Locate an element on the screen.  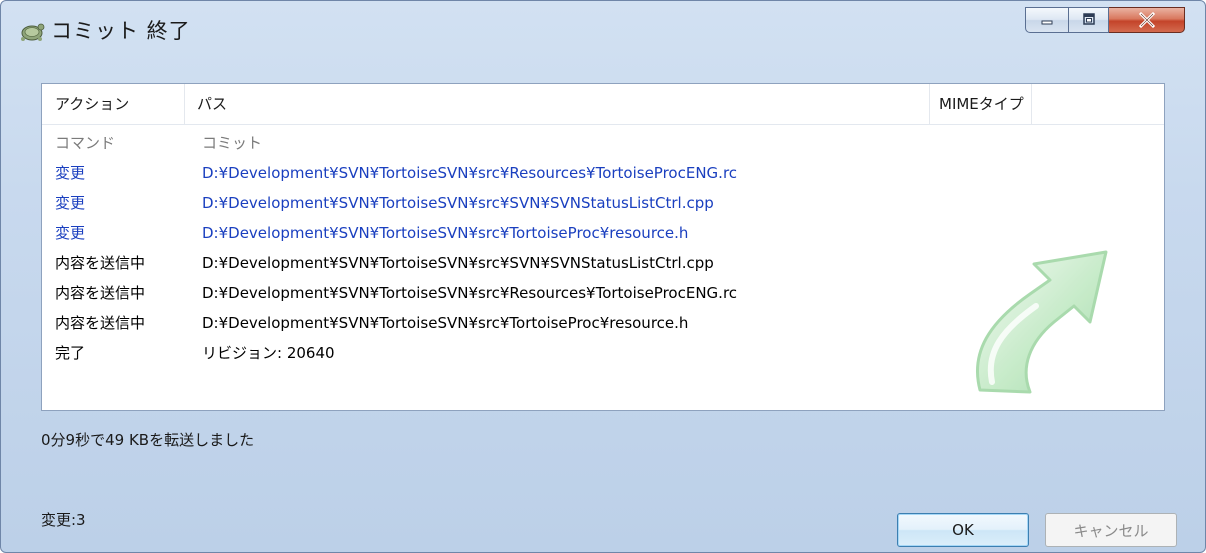
changes-count: 変更:3 is located at coordinates (63, 520).